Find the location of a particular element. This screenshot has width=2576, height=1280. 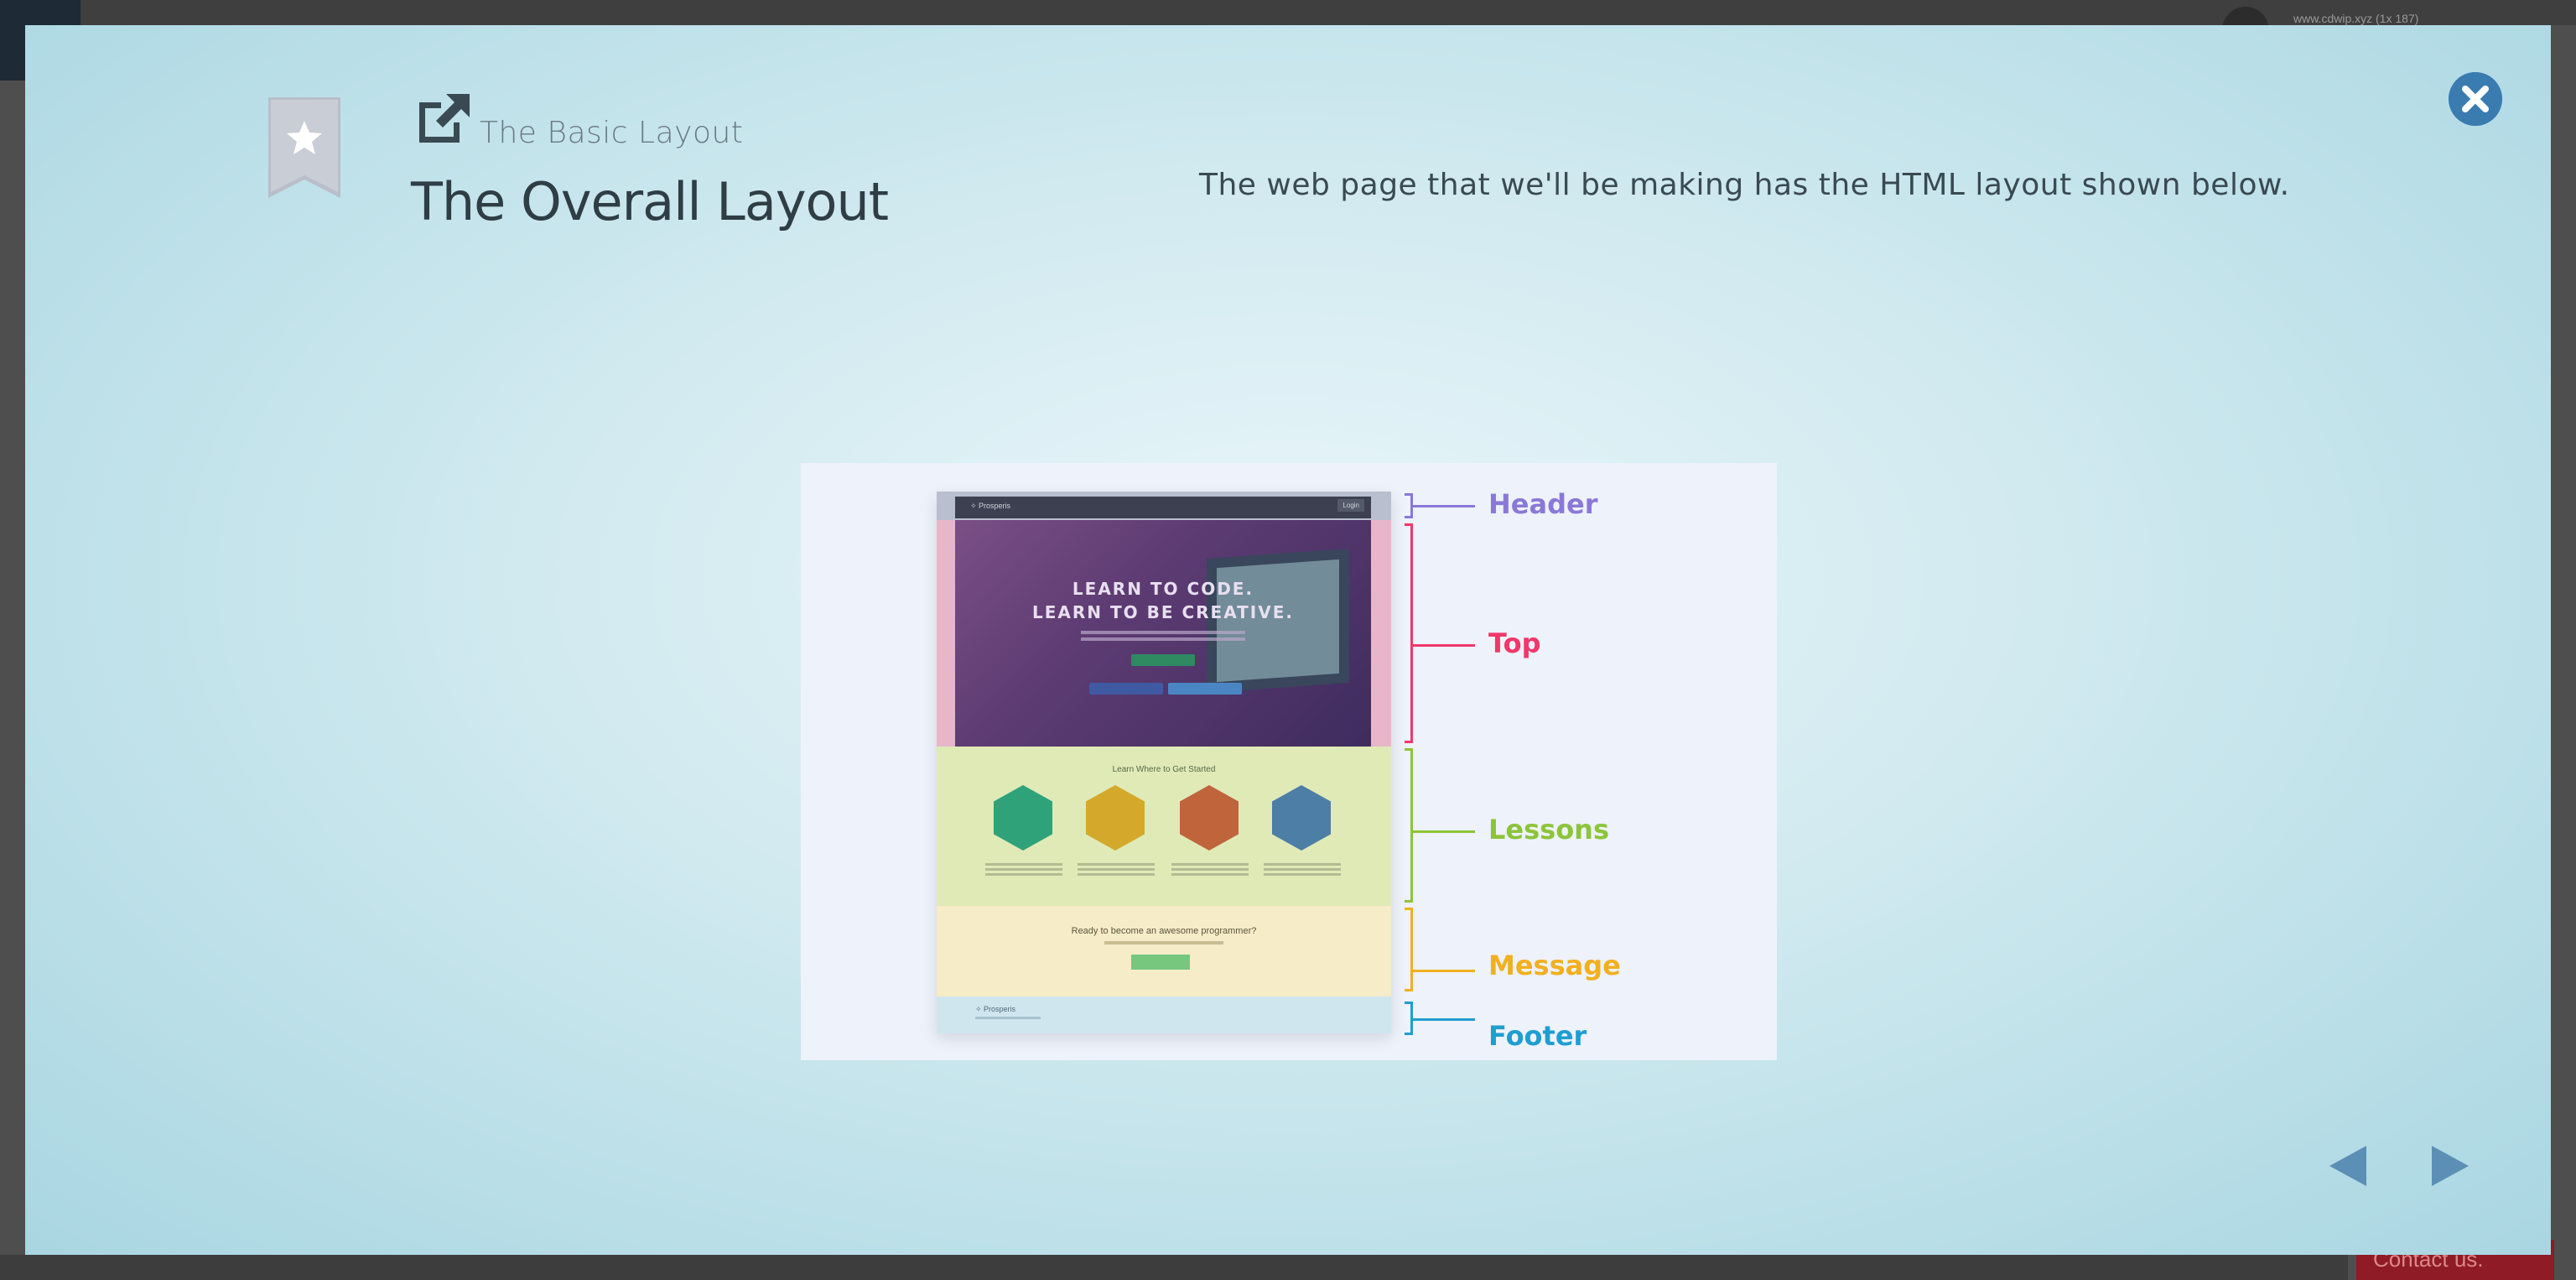

mock-signup-button is located at coordinates (1163, 660).